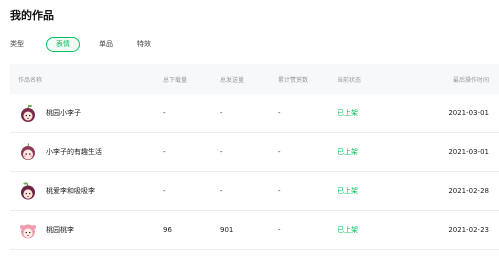 The image size is (499, 263). I want to click on tab-items: 单品, so click(106, 44).